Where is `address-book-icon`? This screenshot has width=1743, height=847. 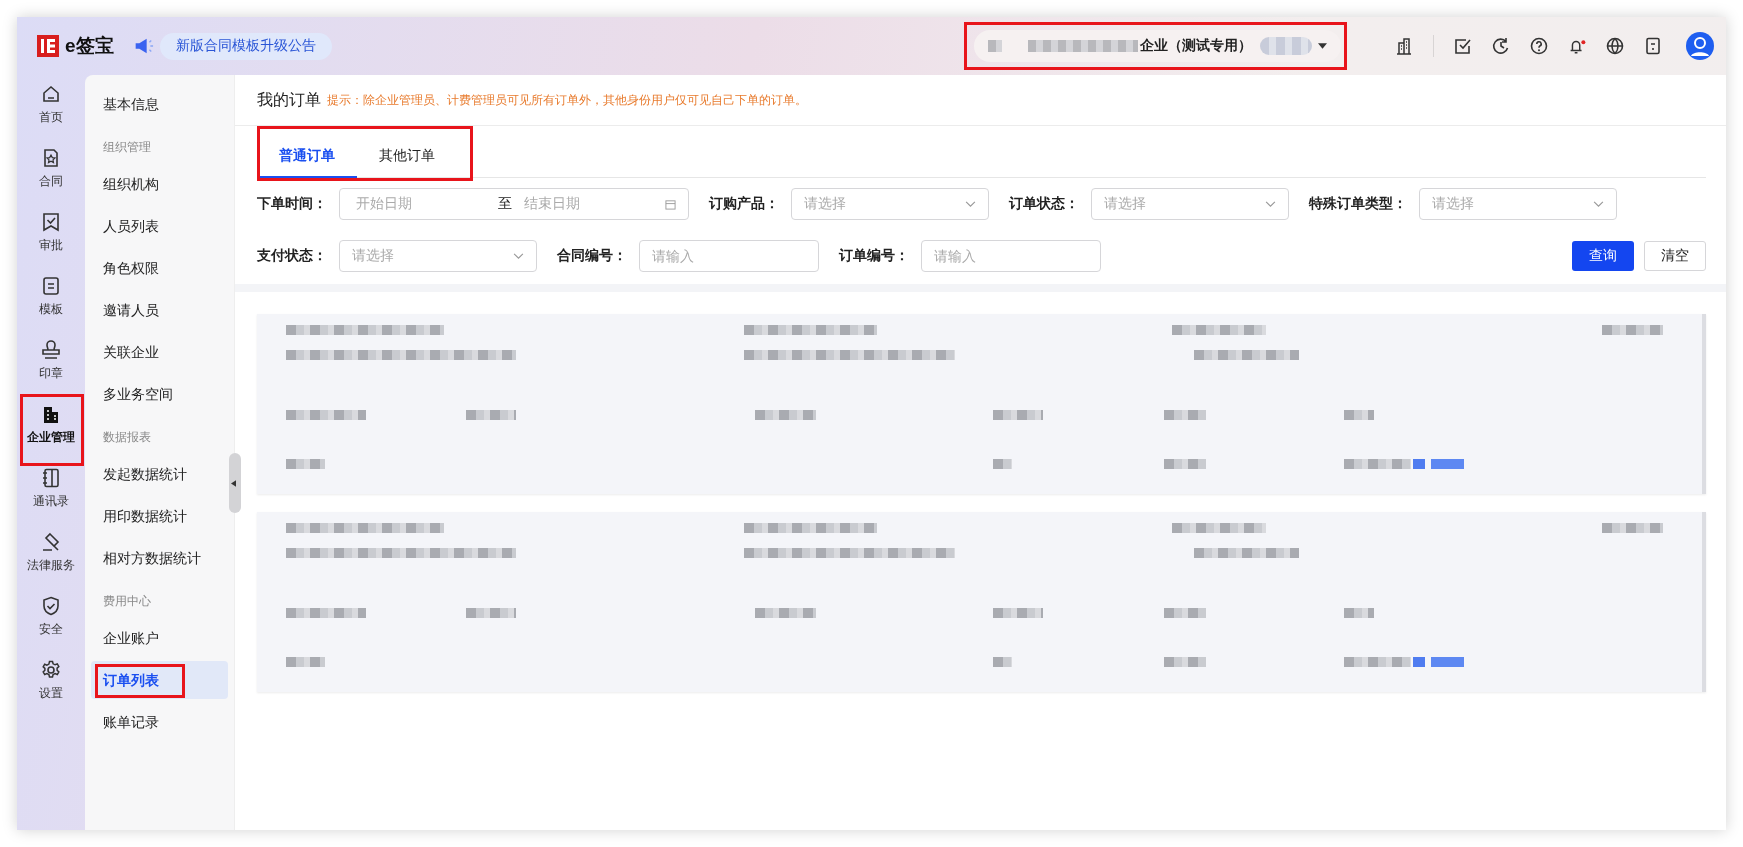
address-book-icon is located at coordinates (51, 478).